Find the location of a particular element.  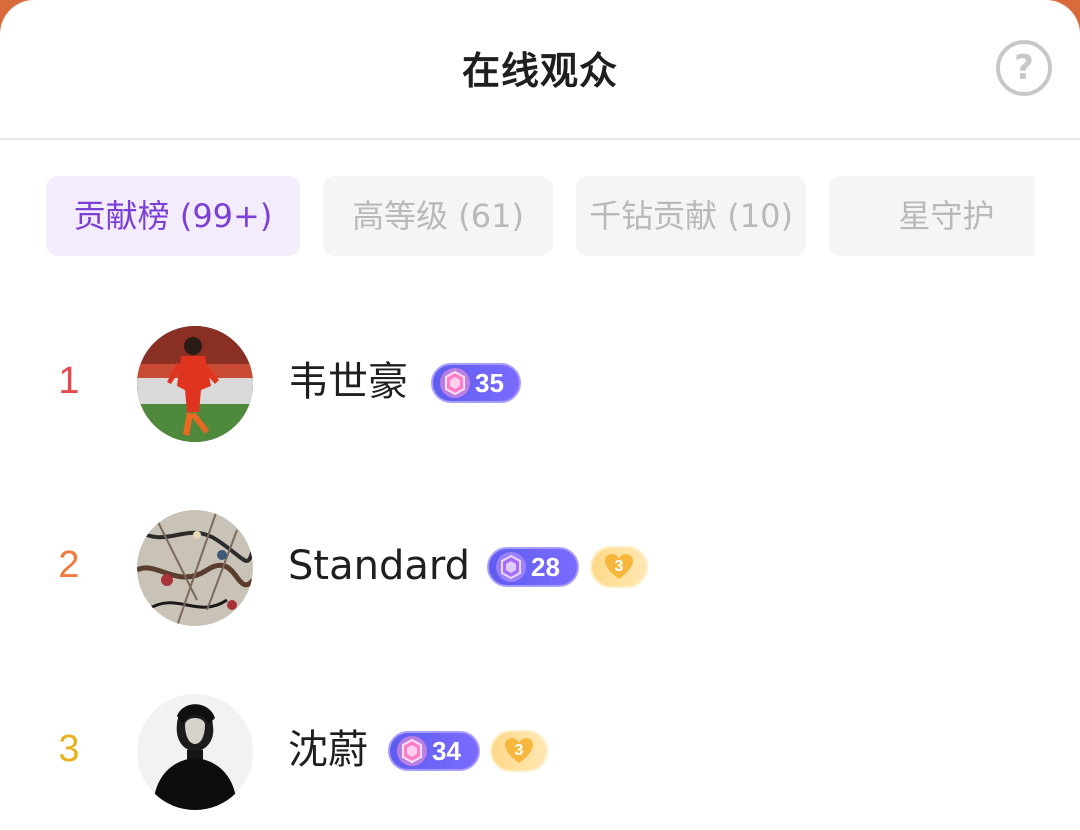

rank-number: 3 is located at coordinates (69, 749).